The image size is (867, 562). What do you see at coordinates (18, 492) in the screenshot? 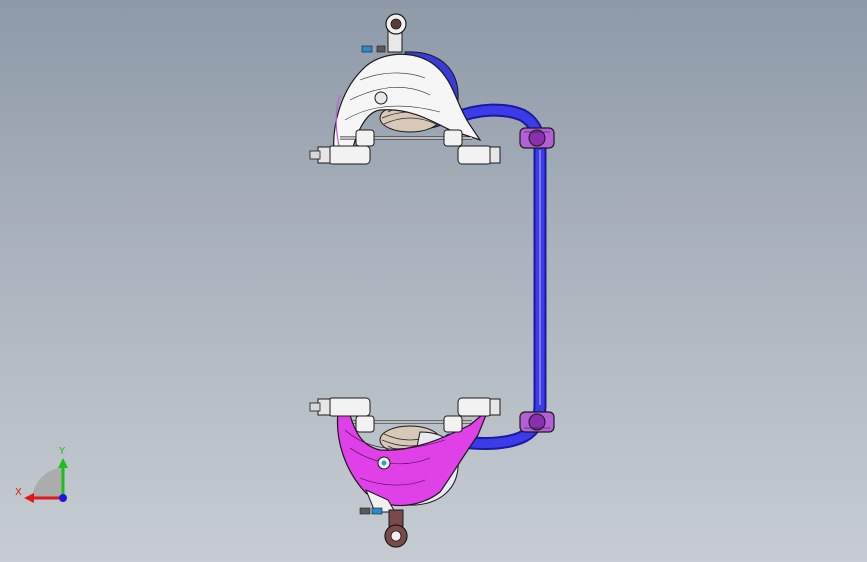
I see `triad-x-label: X` at bounding box center [18, 492].